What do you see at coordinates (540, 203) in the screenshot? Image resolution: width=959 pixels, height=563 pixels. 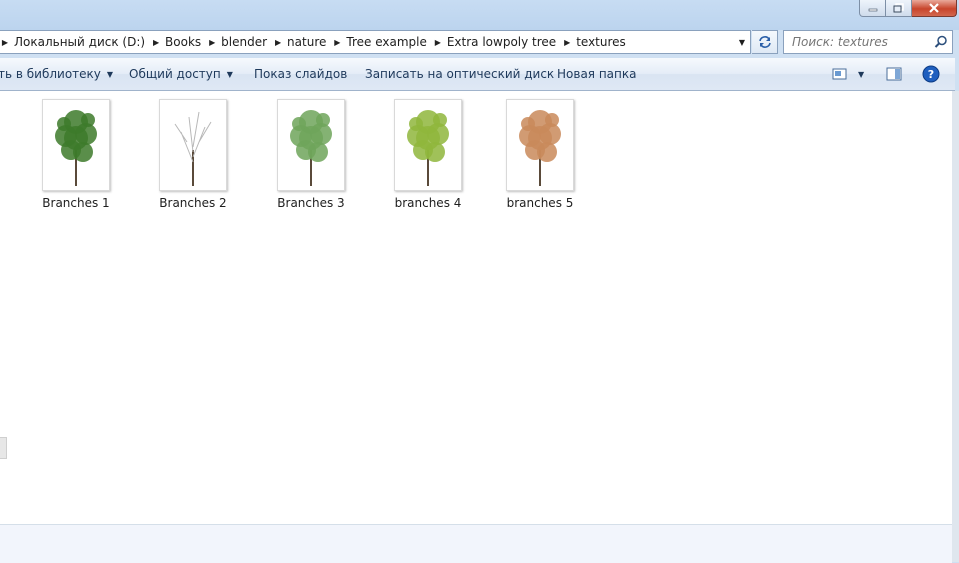 I see `file-name: branches 5` at bounding box center [540, 203].